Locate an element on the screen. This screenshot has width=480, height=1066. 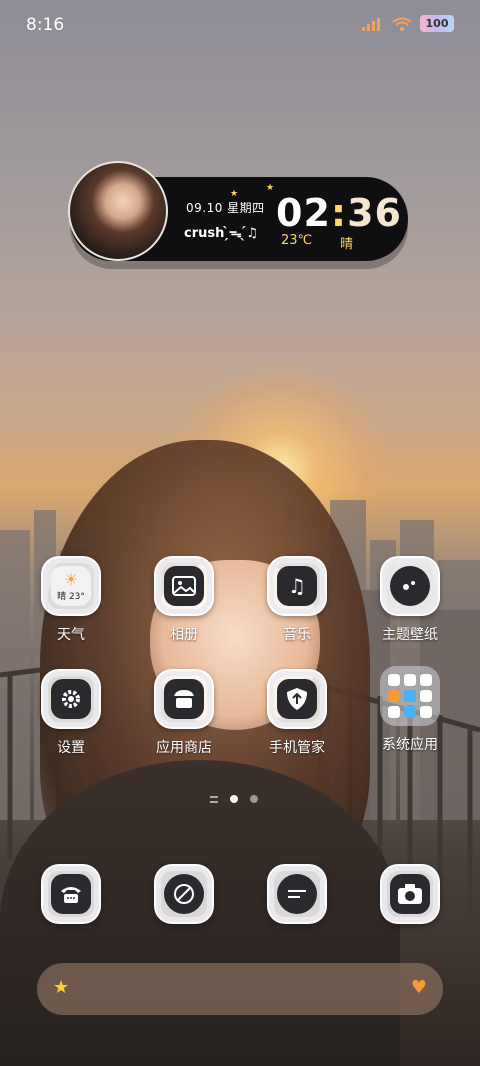
browser-icon is located at coordinates (184, 894).